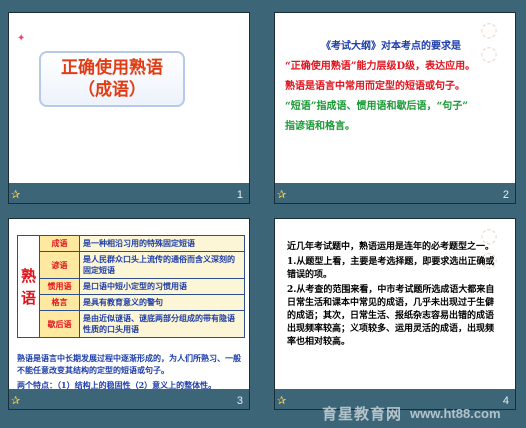 The width and height of the screenshot is (526, 428). Describe the element at coordinates (162, 243) in the screenshot. I see `table-cell-def: 是一种相沿习用的特殊固定短语` at that location.